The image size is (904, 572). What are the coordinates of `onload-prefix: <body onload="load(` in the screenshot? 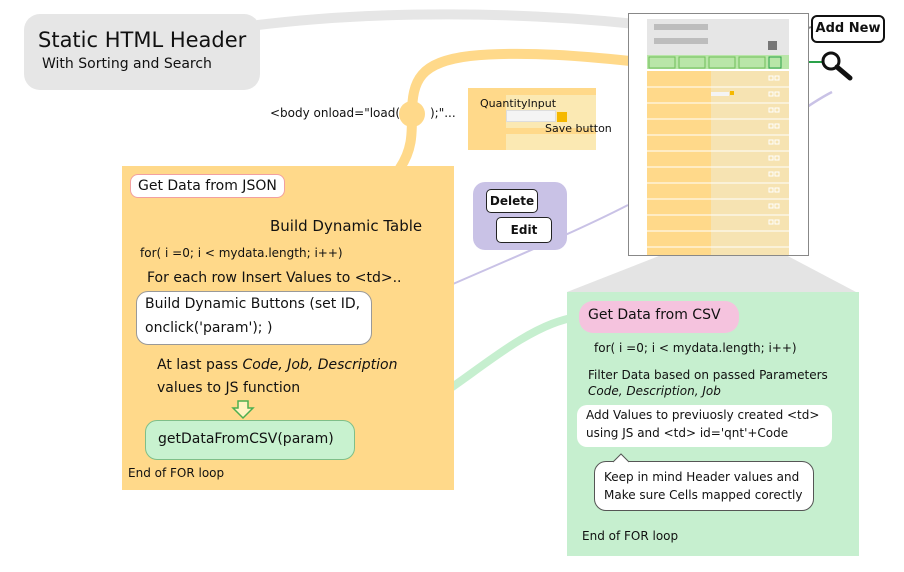 It's located at (335, 113).